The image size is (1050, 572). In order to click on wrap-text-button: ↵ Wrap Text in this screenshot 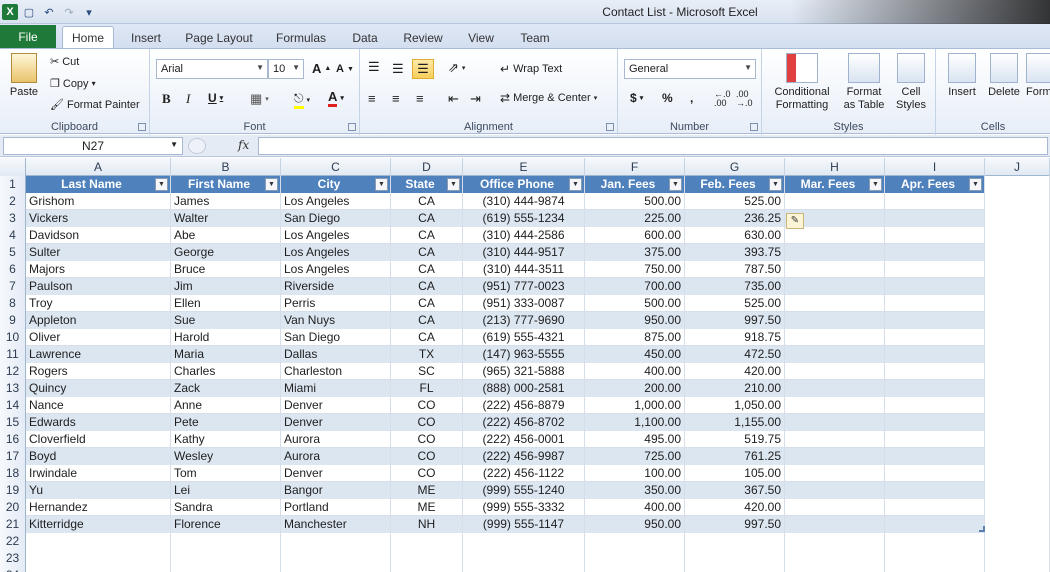, I will do `click(531, 69)`.